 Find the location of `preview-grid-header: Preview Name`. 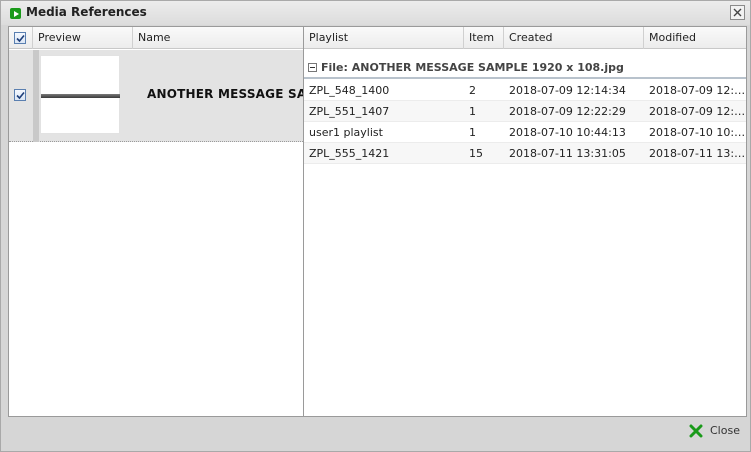

preview-grid-header: Preview Name is located at coordinates (156, 38).